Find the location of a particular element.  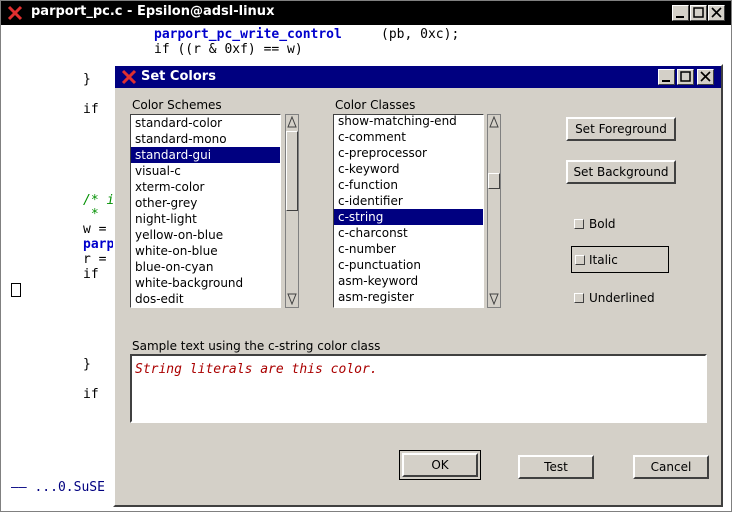

dialog-close-button is located at coordinates (705, 77).